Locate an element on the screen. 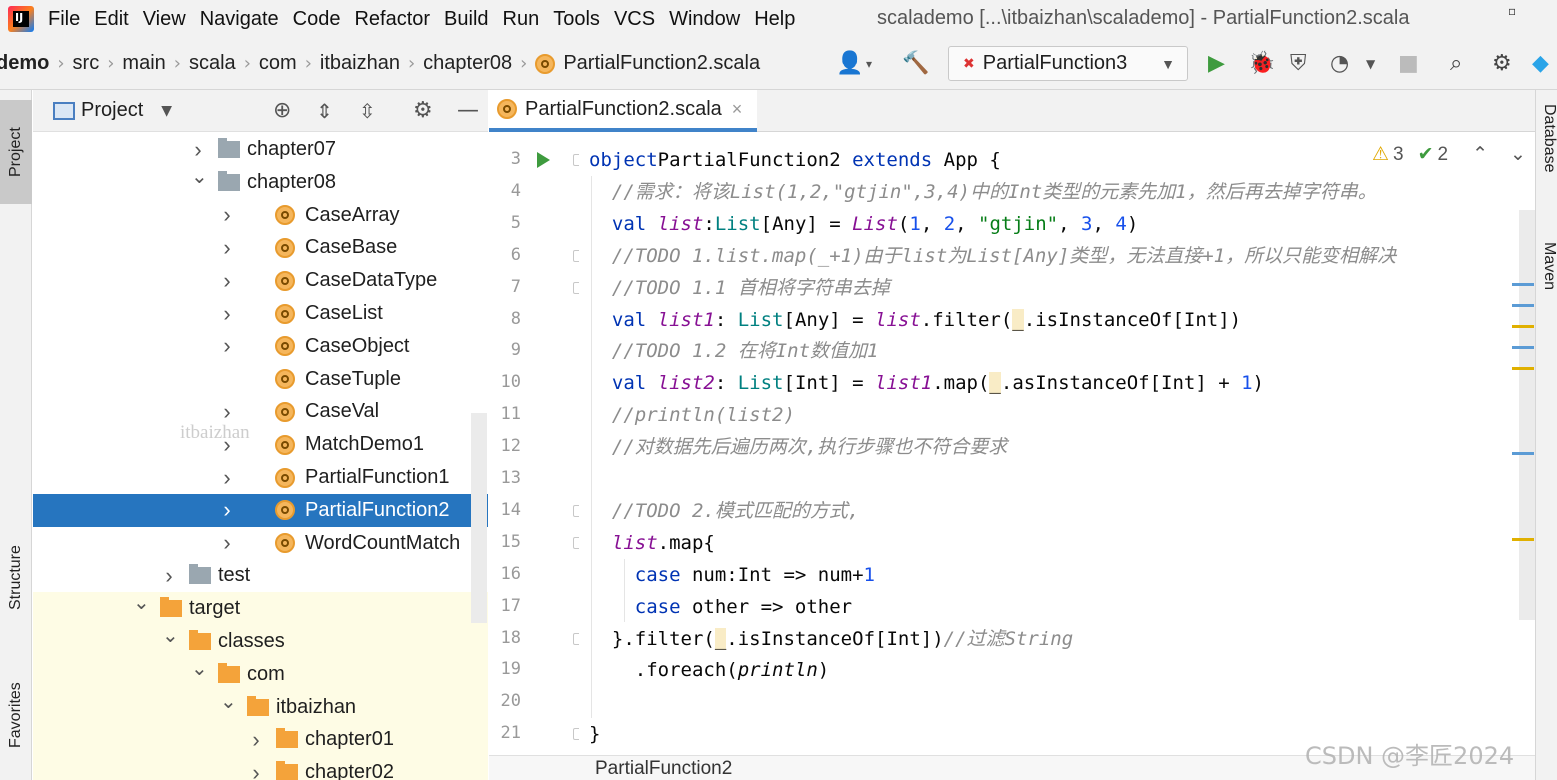 The image size is (1557, 780). run-gutter-icon is located at coordinates (543, 160).